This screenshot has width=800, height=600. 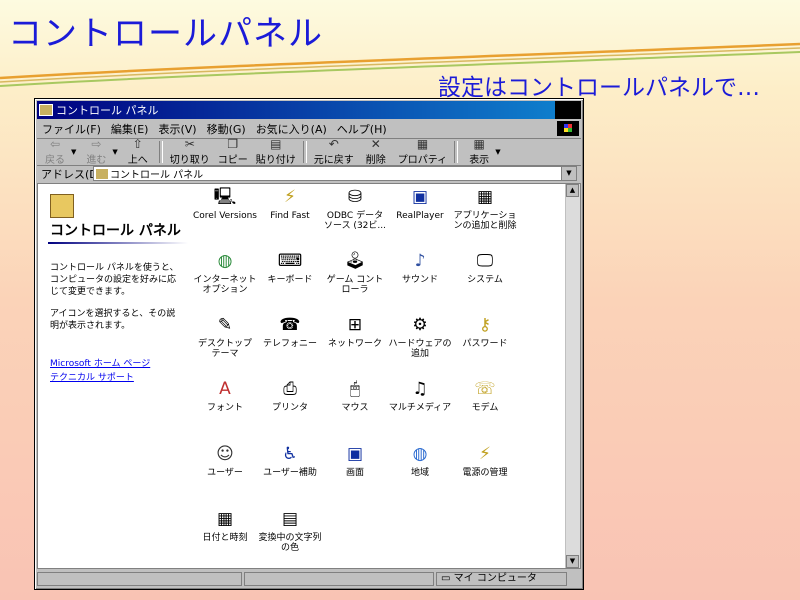 I want to click on control-panel-item: ⎙ プリンタ, so click(x=290, y=396).